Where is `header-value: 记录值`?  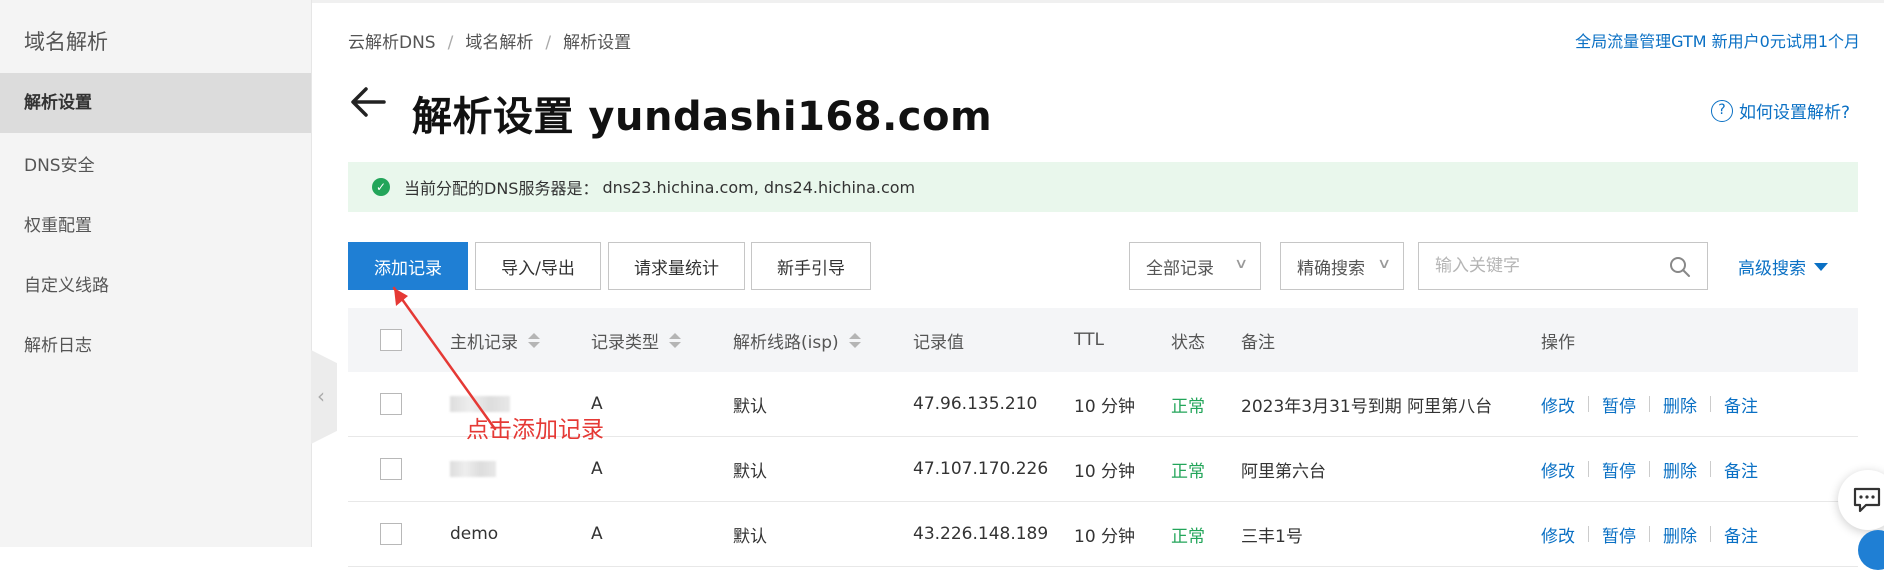
header-value: 记录值 is located at coordinates (938, 342).